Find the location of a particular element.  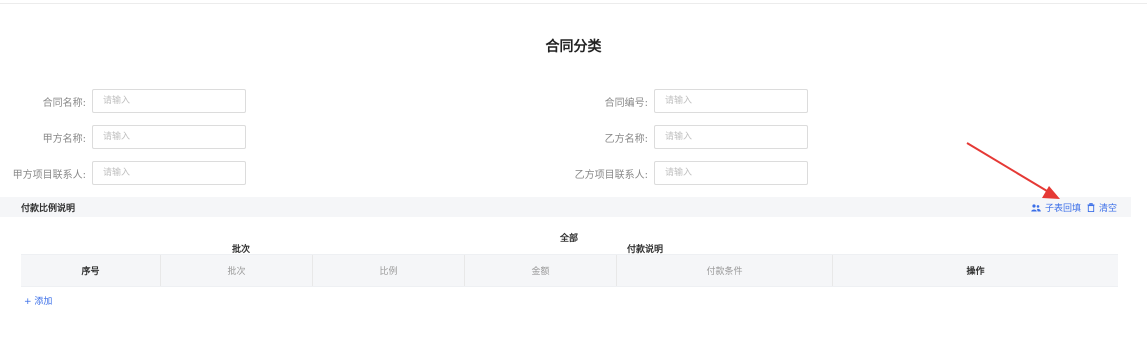

column-header-batch: 批次 is located at coordinates (237, 270).